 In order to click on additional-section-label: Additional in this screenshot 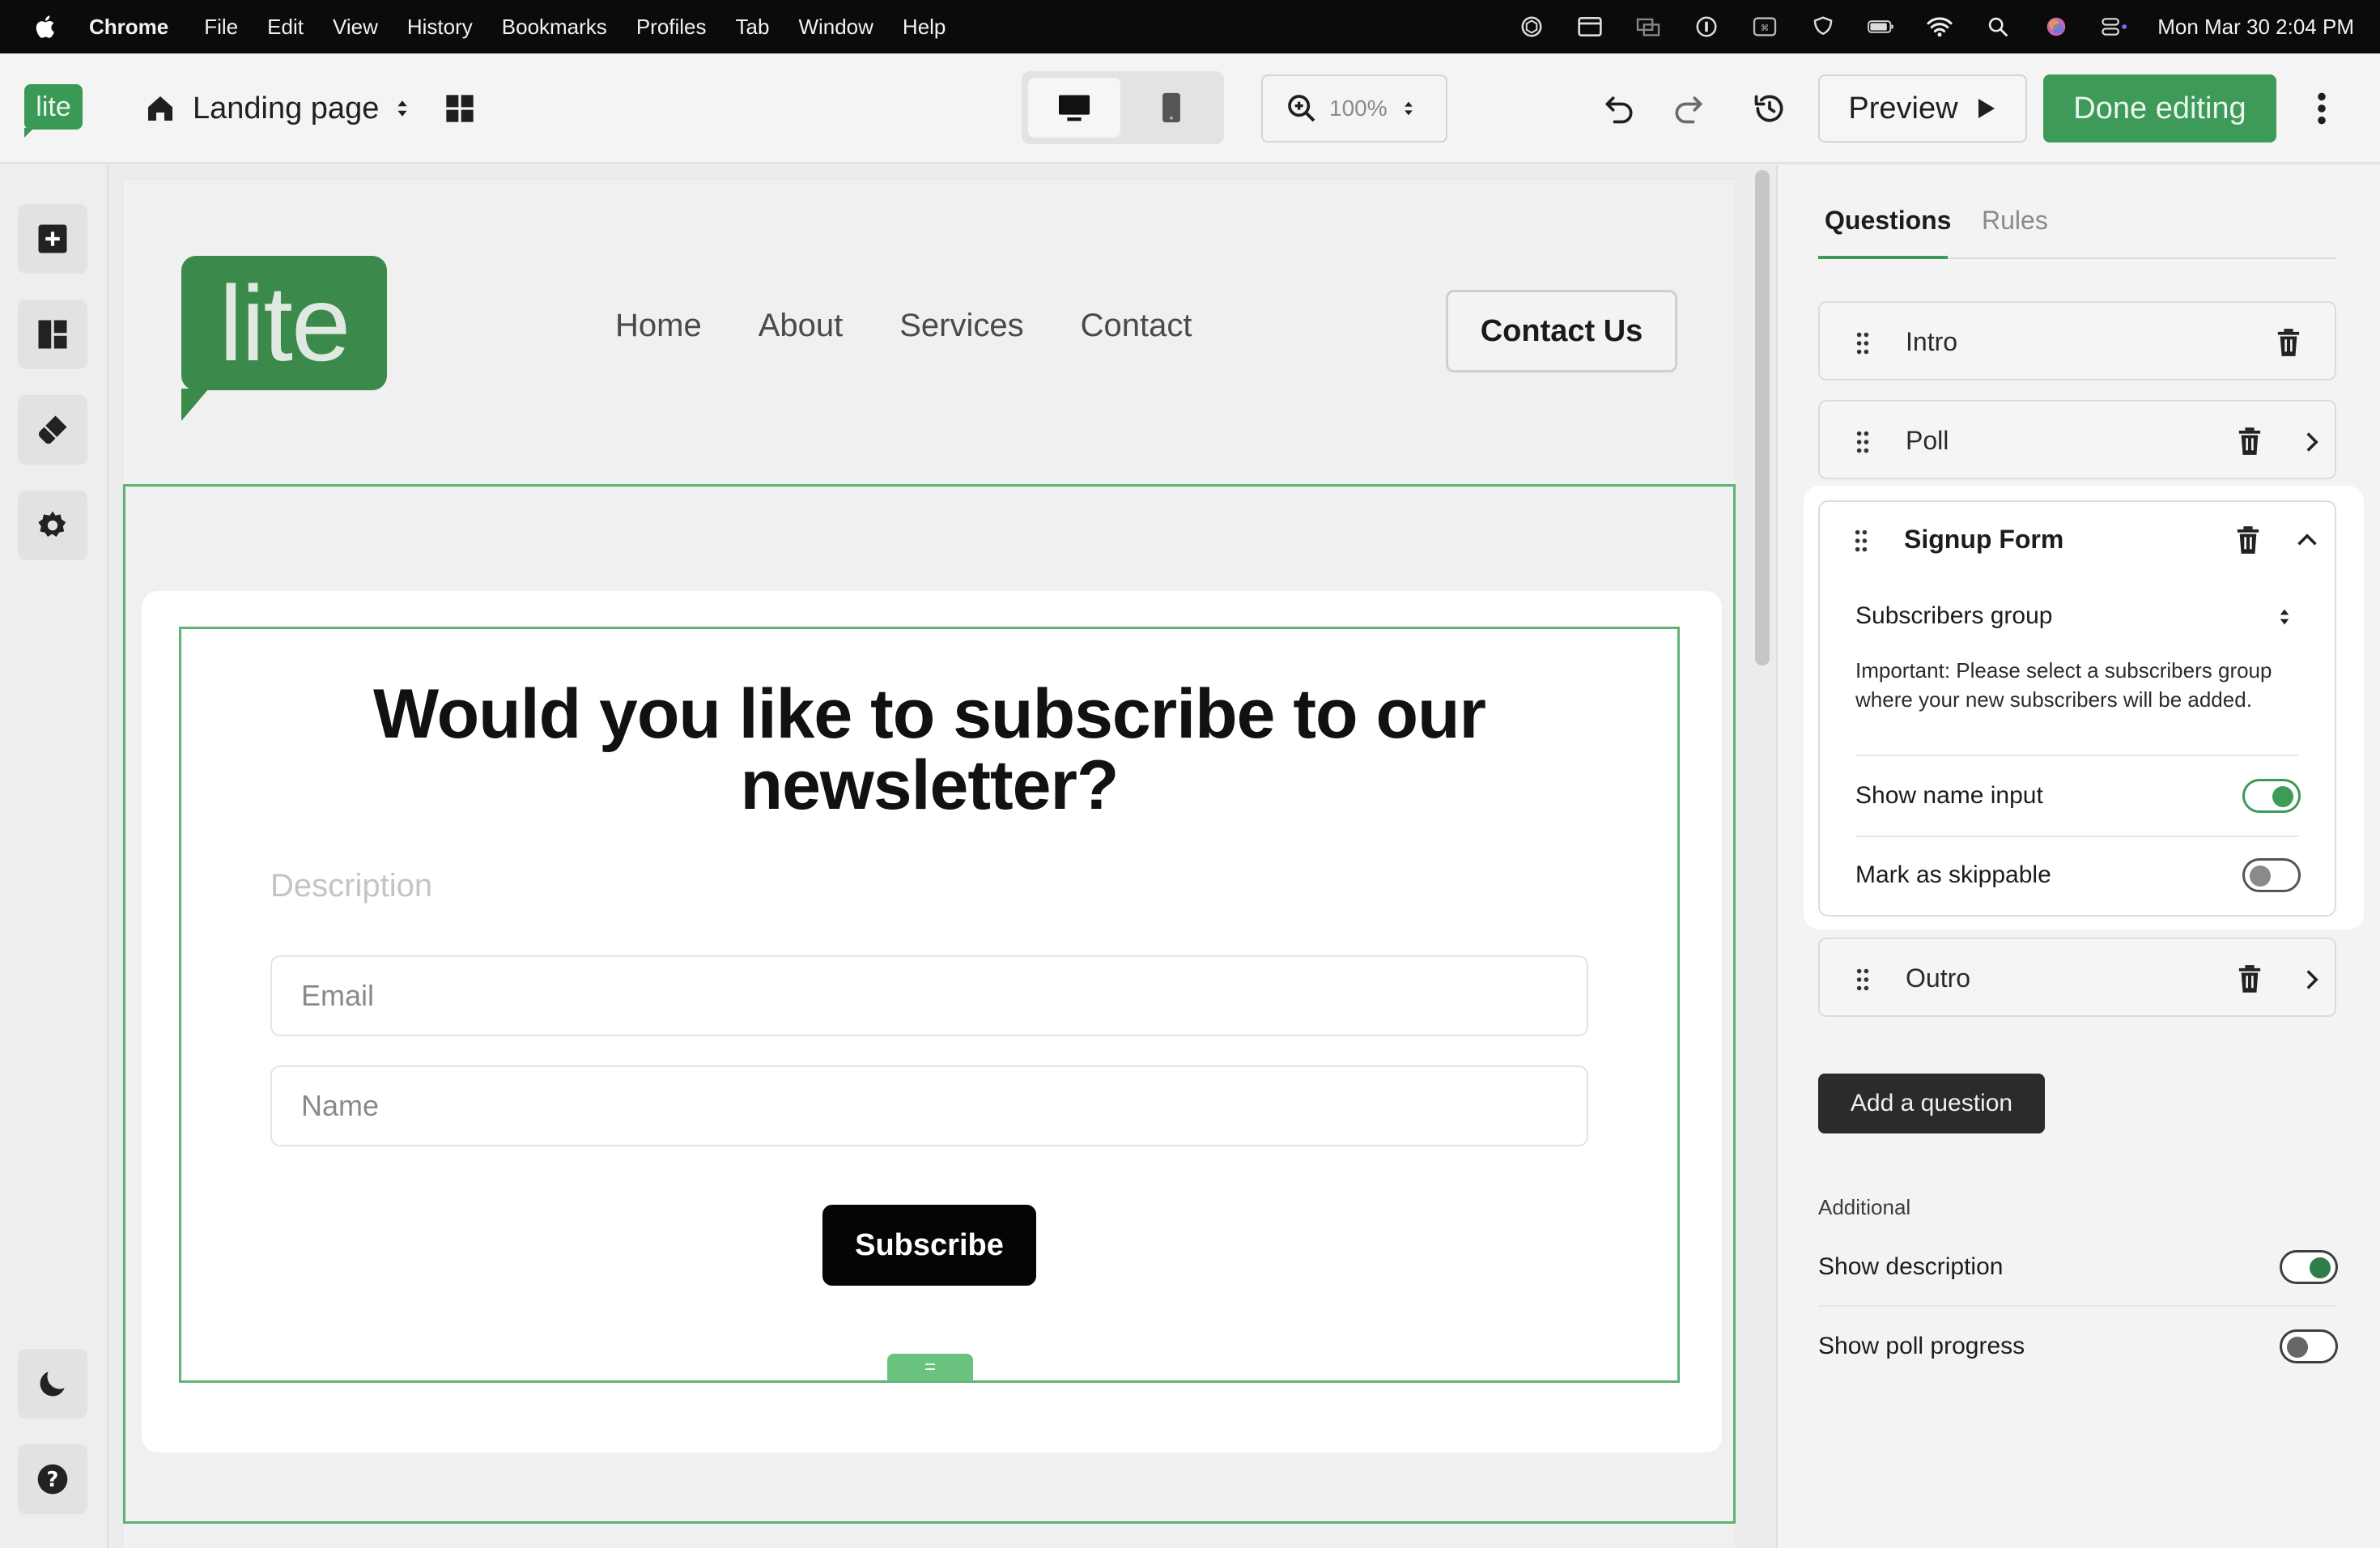, I will do `click(1865, 1207)`.